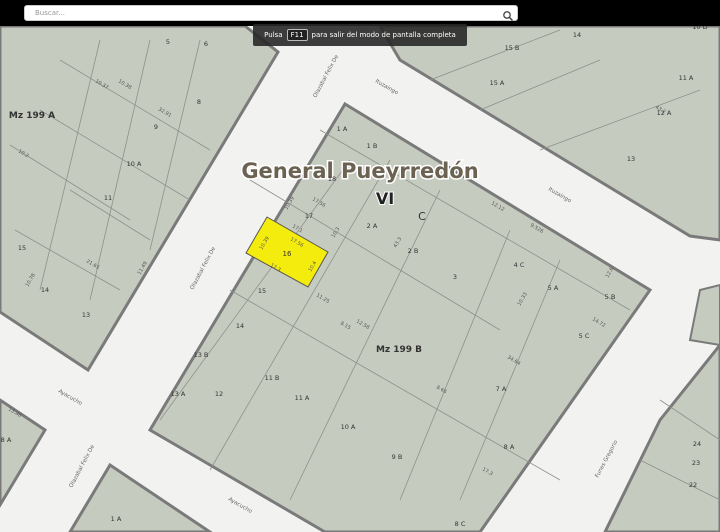 This screenshot has height=532, width=720. Describe the element at coordinates (497, 83) in the screenshot. I see `parcel-label: 15 A` at that location.